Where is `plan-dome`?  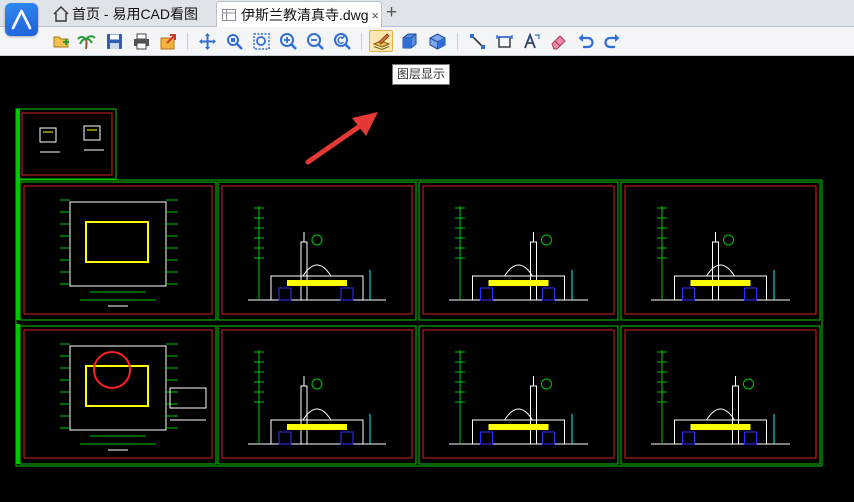
plan-dome is located at coordinates (112, 370).